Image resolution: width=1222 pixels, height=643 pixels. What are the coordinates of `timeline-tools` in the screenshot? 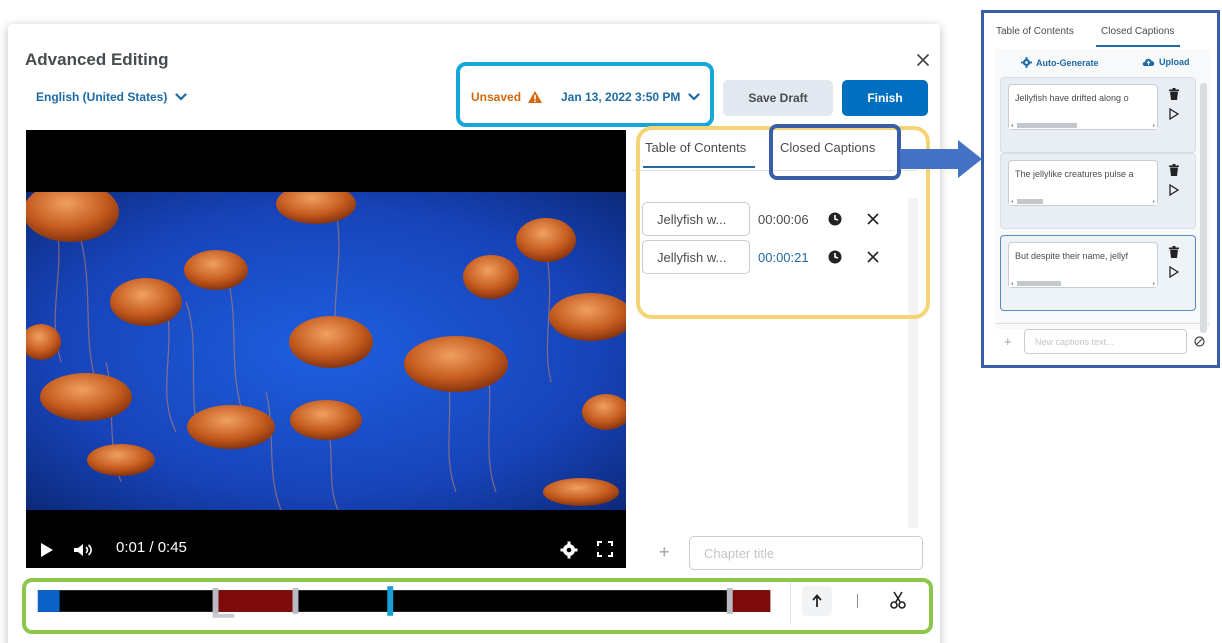 It's located at (857, 601).